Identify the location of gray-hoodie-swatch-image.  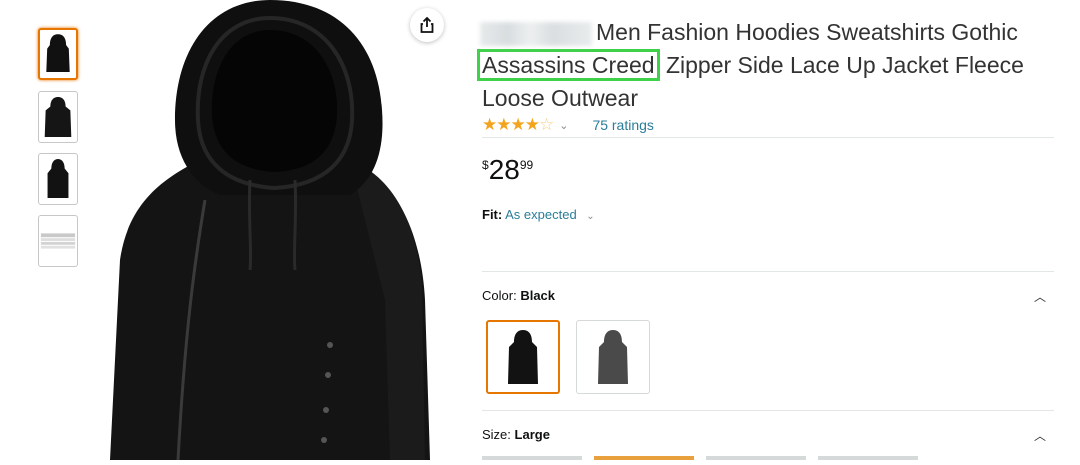
(613, 357).